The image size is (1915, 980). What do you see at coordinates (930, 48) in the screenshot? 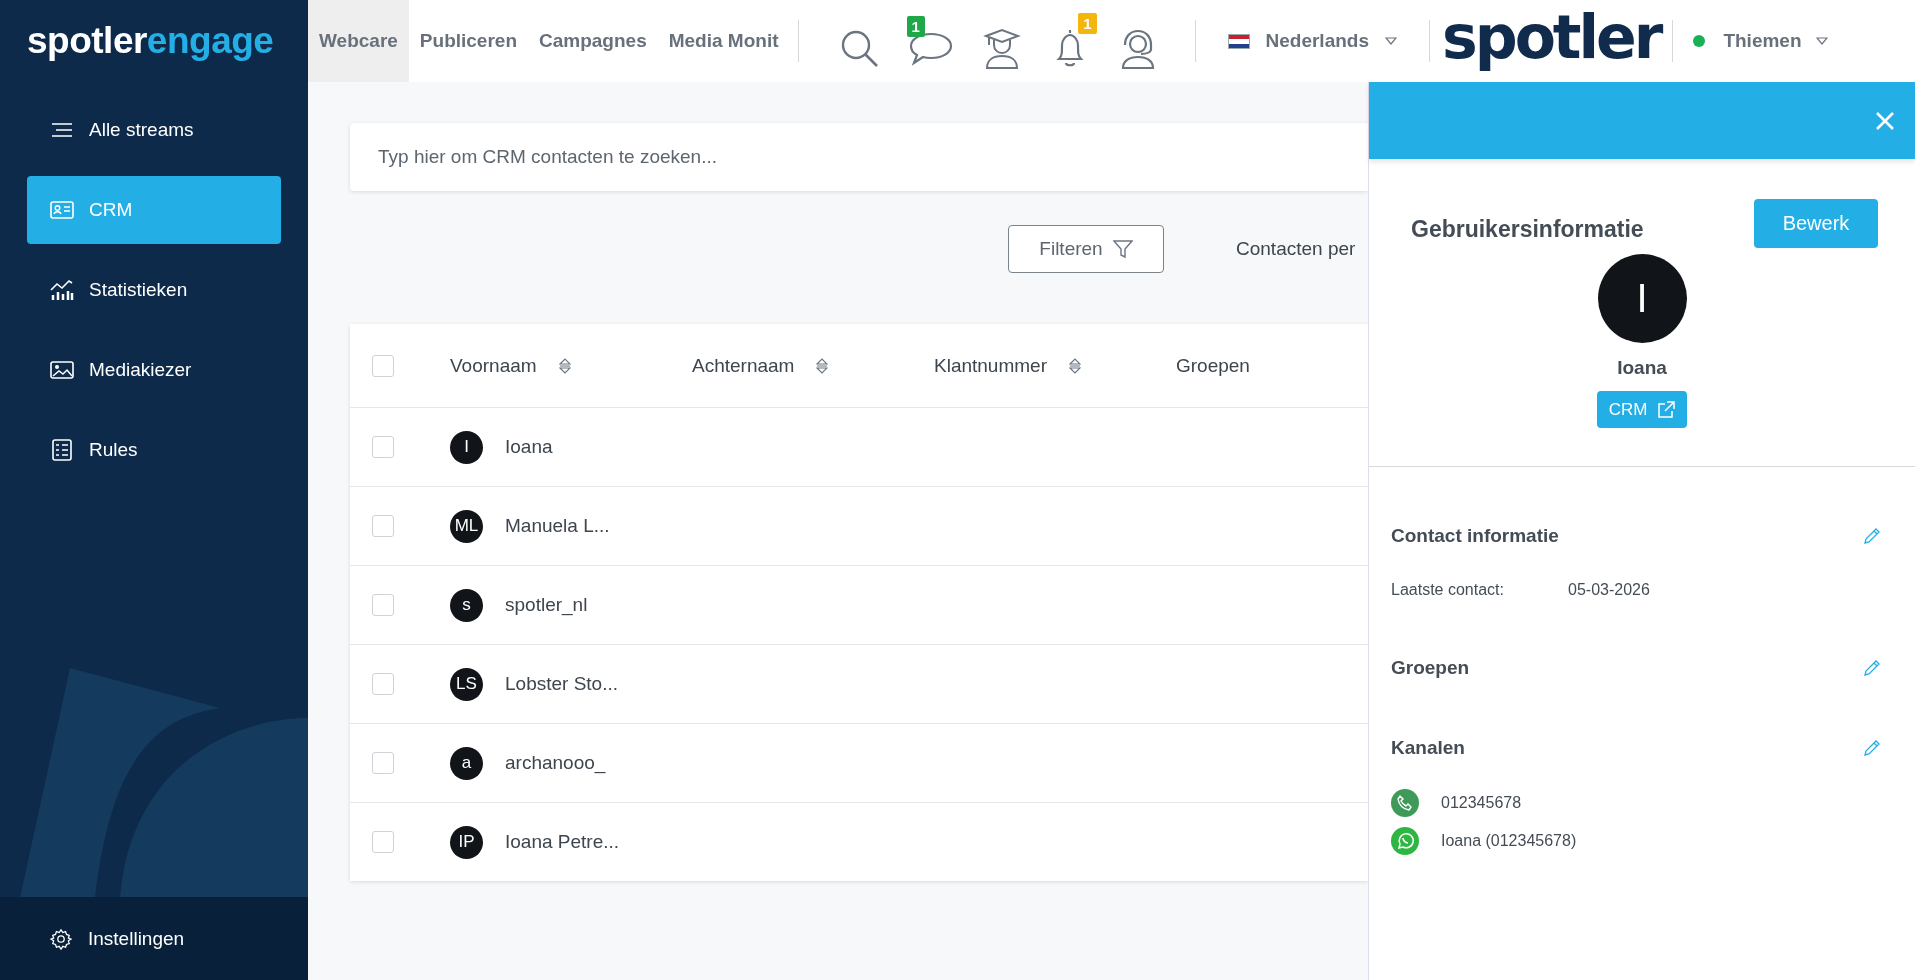
I see `speech-bubble-icon` at bounding box center [930, 48].